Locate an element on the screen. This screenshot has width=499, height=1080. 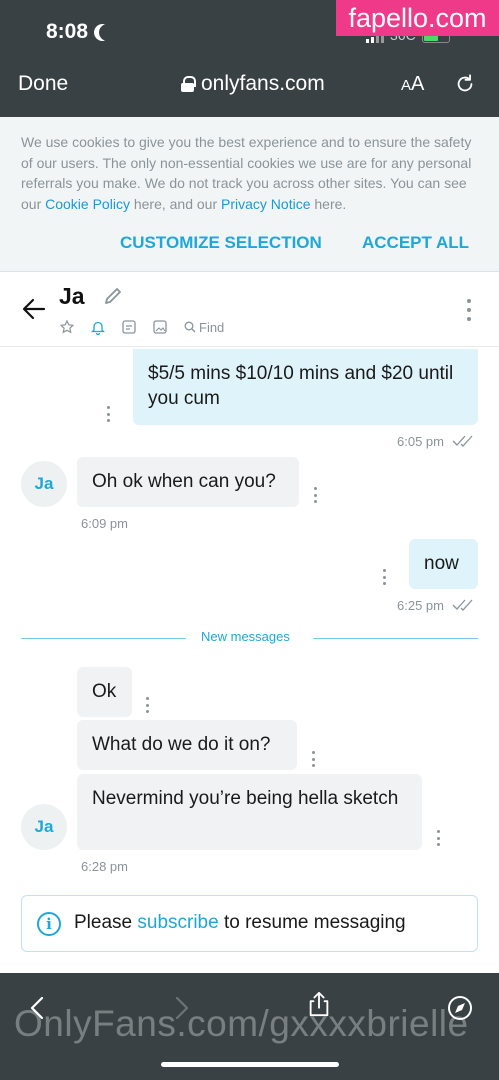
done-button: Done is located at coordinates (43, 84).